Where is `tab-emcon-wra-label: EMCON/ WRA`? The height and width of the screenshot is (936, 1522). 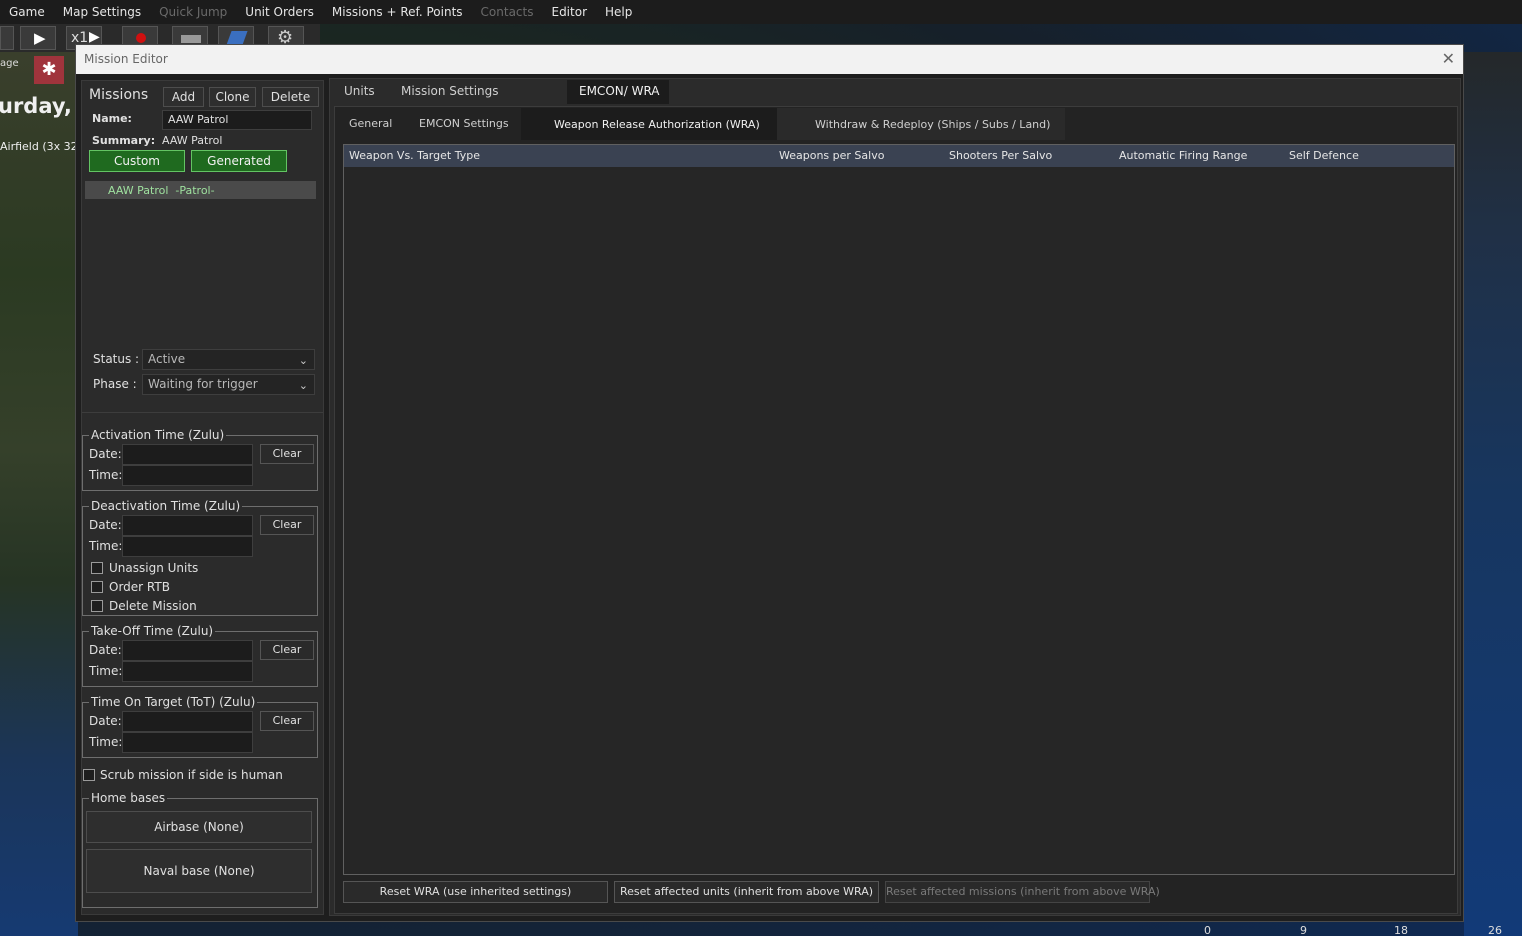
tab-emcon-wra-label: EMCON/ WRA is located at coordinates (619, 91).